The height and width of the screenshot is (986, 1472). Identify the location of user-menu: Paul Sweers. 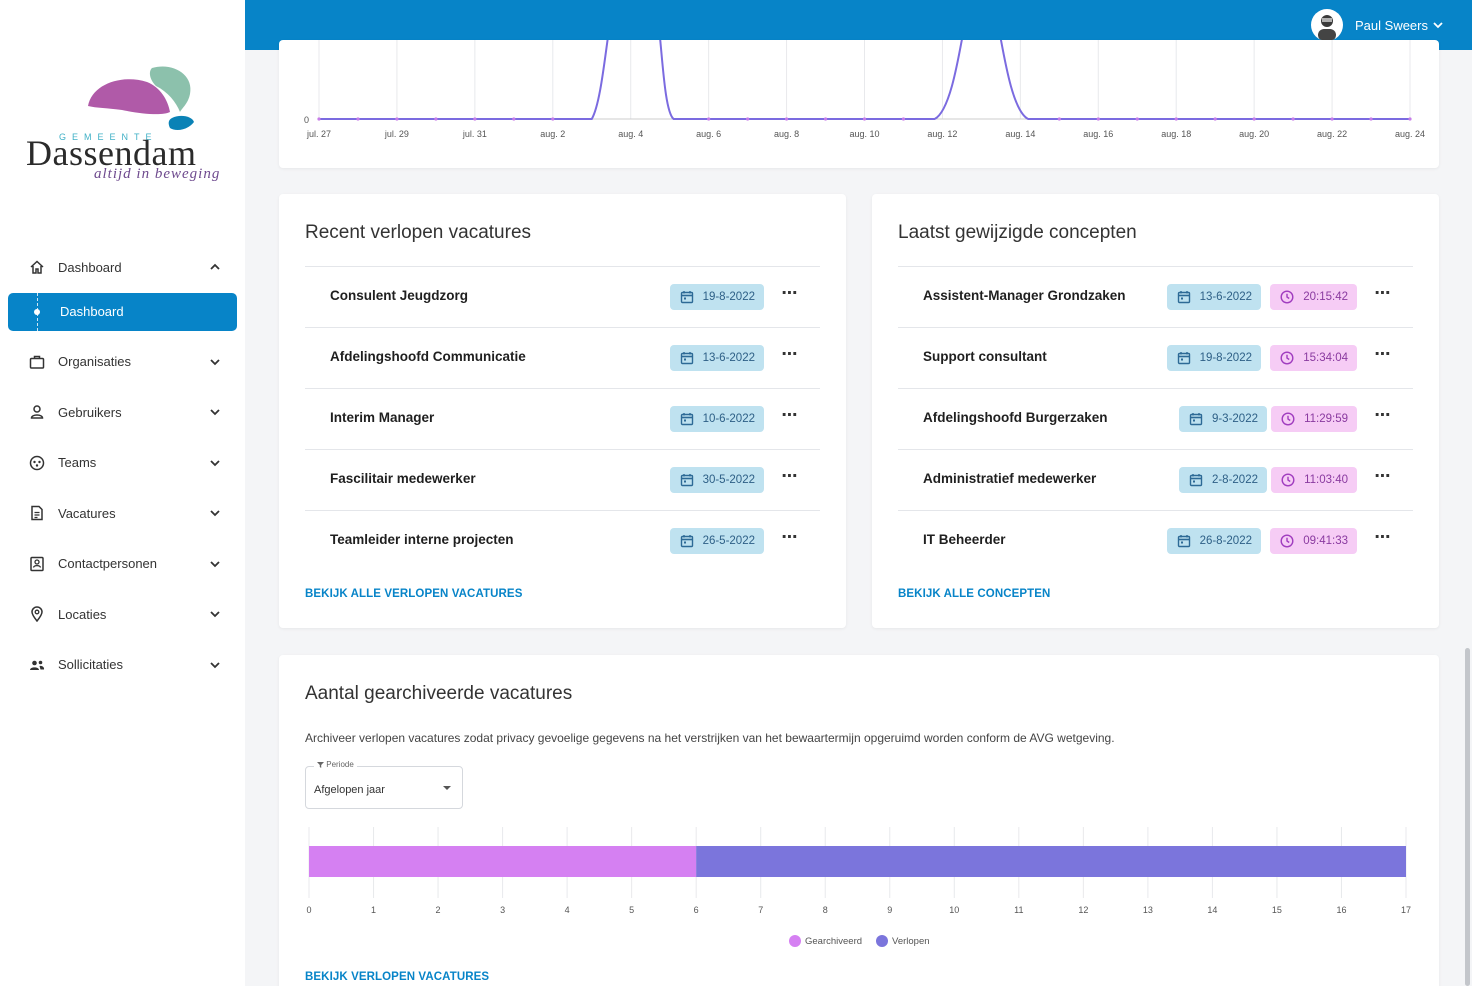
(1377, 25).